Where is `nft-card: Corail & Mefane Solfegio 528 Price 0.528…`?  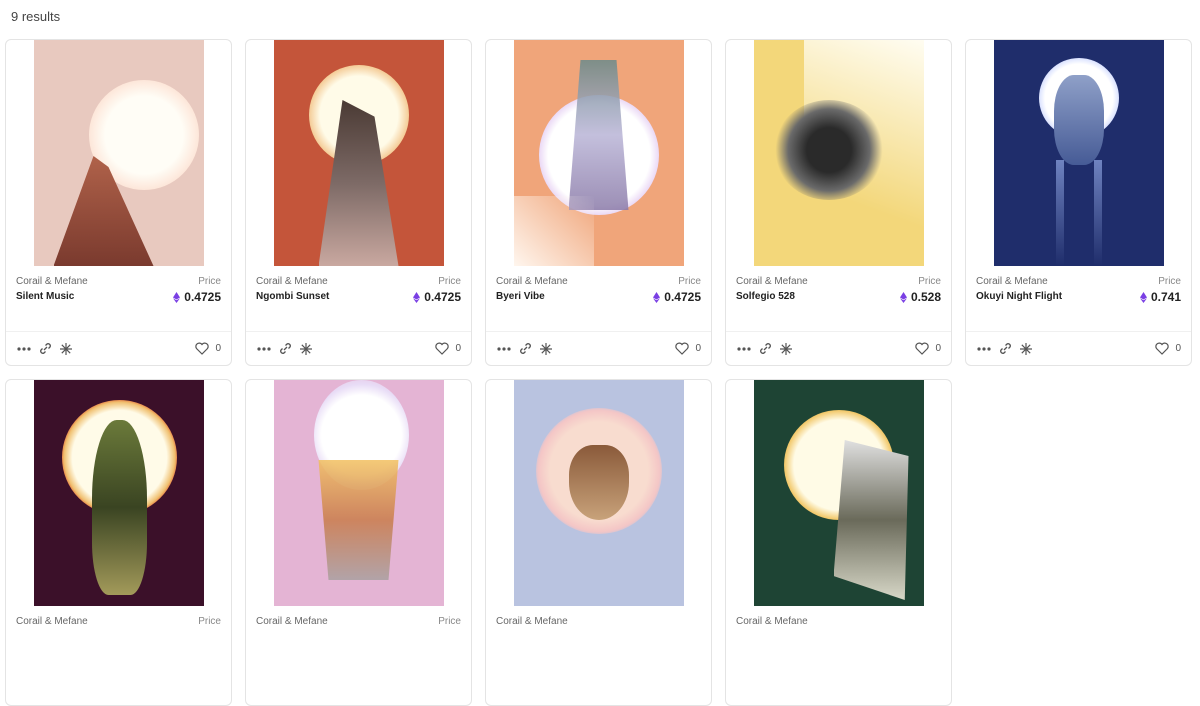
nft-card: Corail & Mefane Solfegio 528 Price 0.528… is located at coordinates (838, 202).